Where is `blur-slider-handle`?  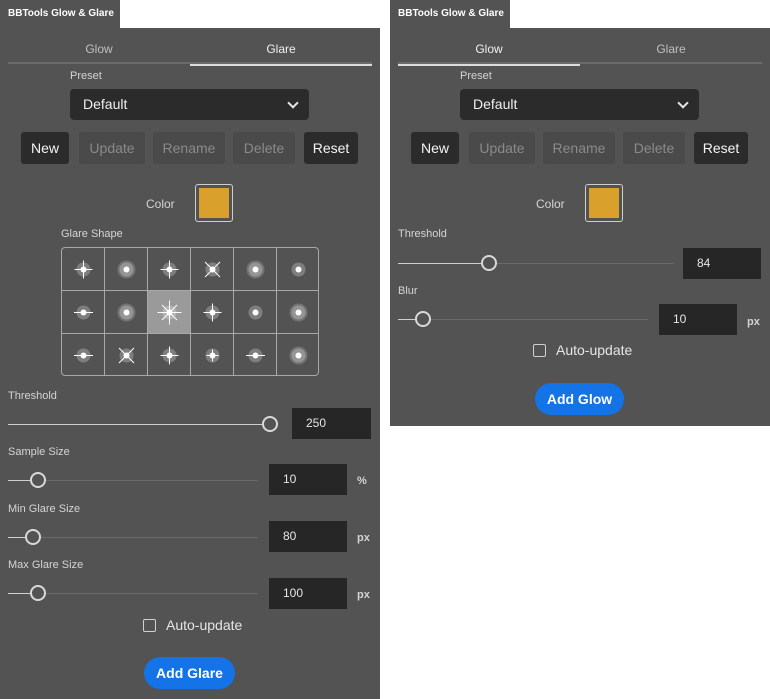 blur-slider-handle is located at coordinates (423, 319).